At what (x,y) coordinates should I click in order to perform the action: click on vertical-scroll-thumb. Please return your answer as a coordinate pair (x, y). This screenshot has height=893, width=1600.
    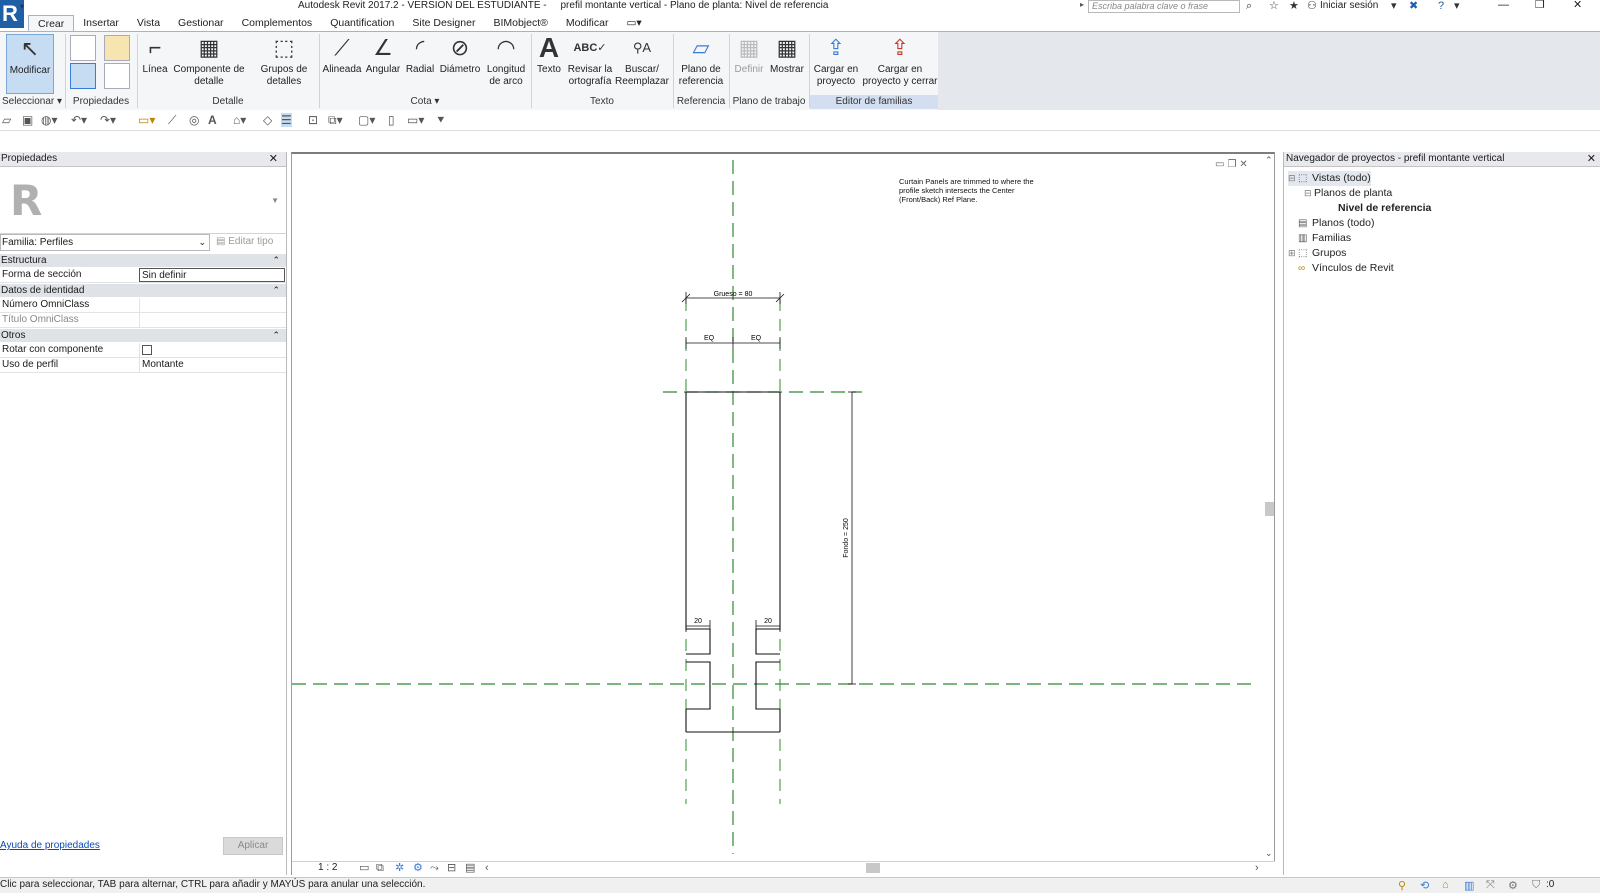
    Looking at the image, I should click on (1269, 509).